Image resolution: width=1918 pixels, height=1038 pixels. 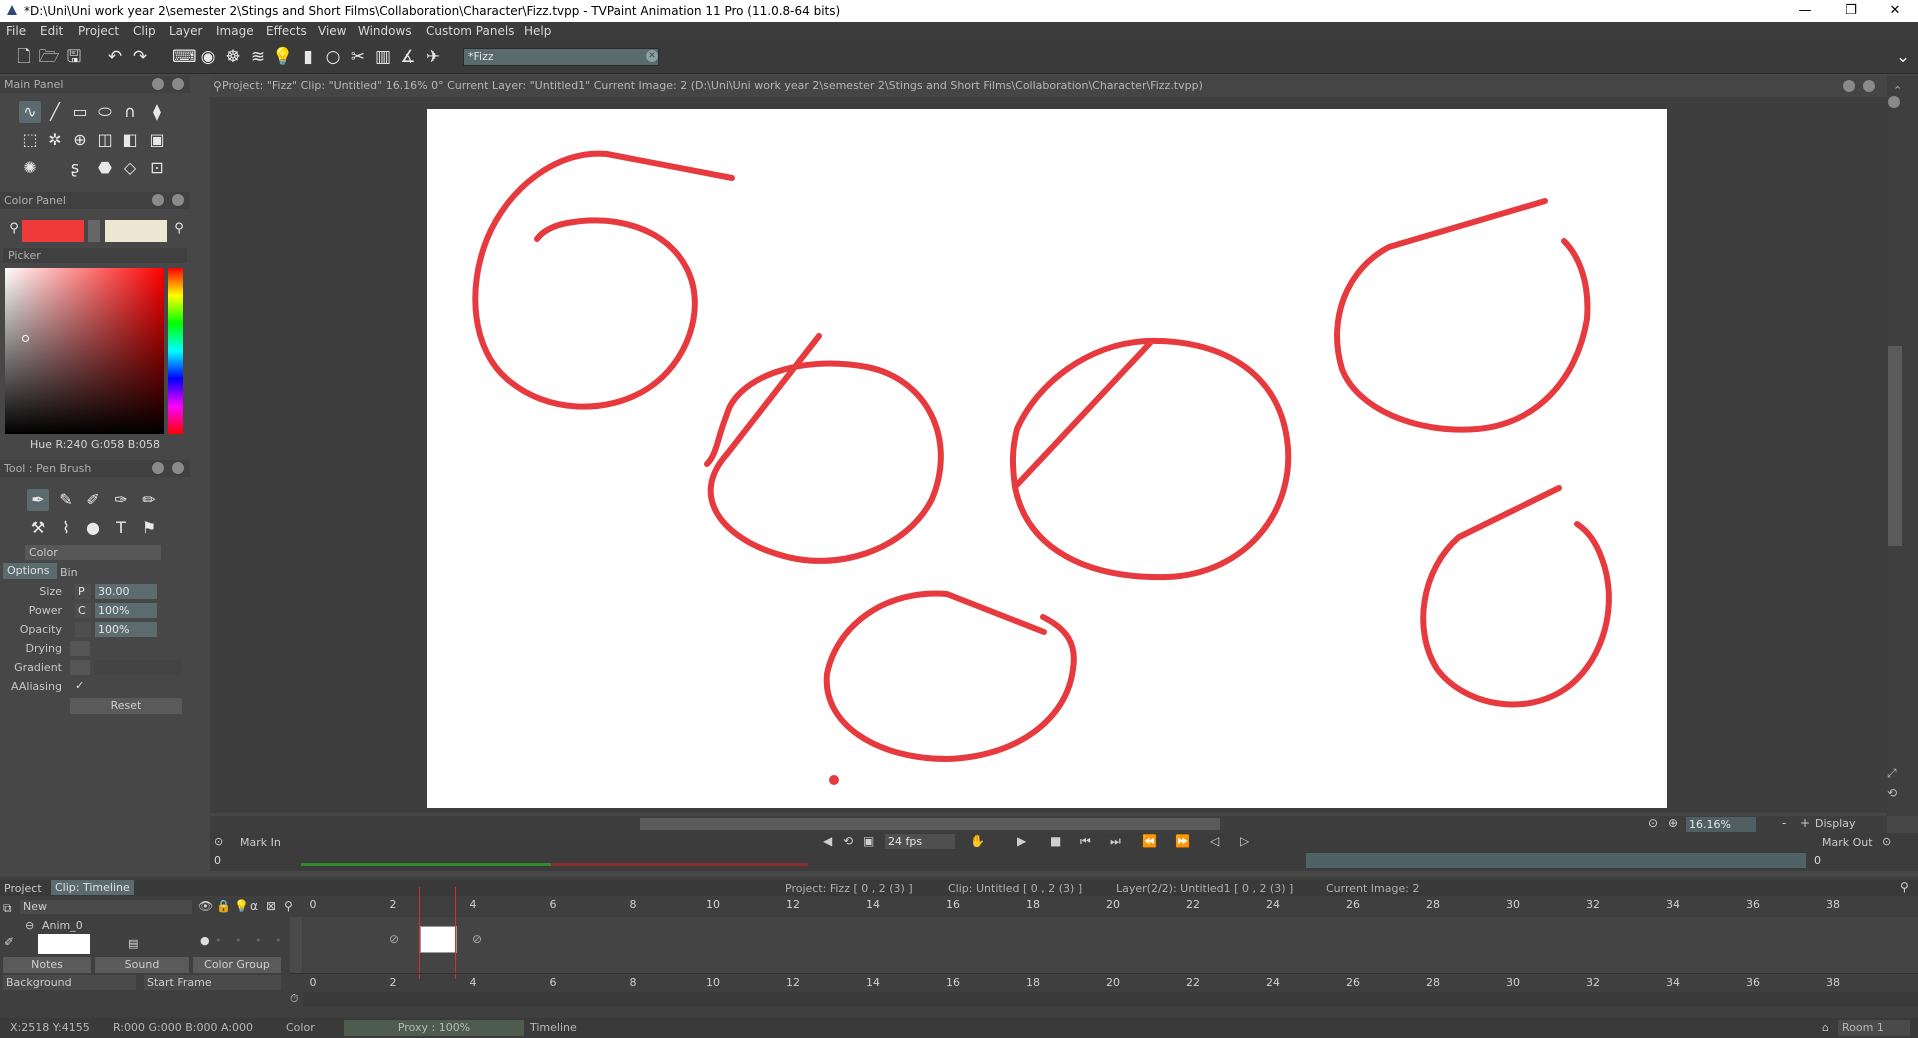 What do you see at coordinates (553, 904) in the screenshot?
I see `frame-number: 6` at bounding box center [553, 904].